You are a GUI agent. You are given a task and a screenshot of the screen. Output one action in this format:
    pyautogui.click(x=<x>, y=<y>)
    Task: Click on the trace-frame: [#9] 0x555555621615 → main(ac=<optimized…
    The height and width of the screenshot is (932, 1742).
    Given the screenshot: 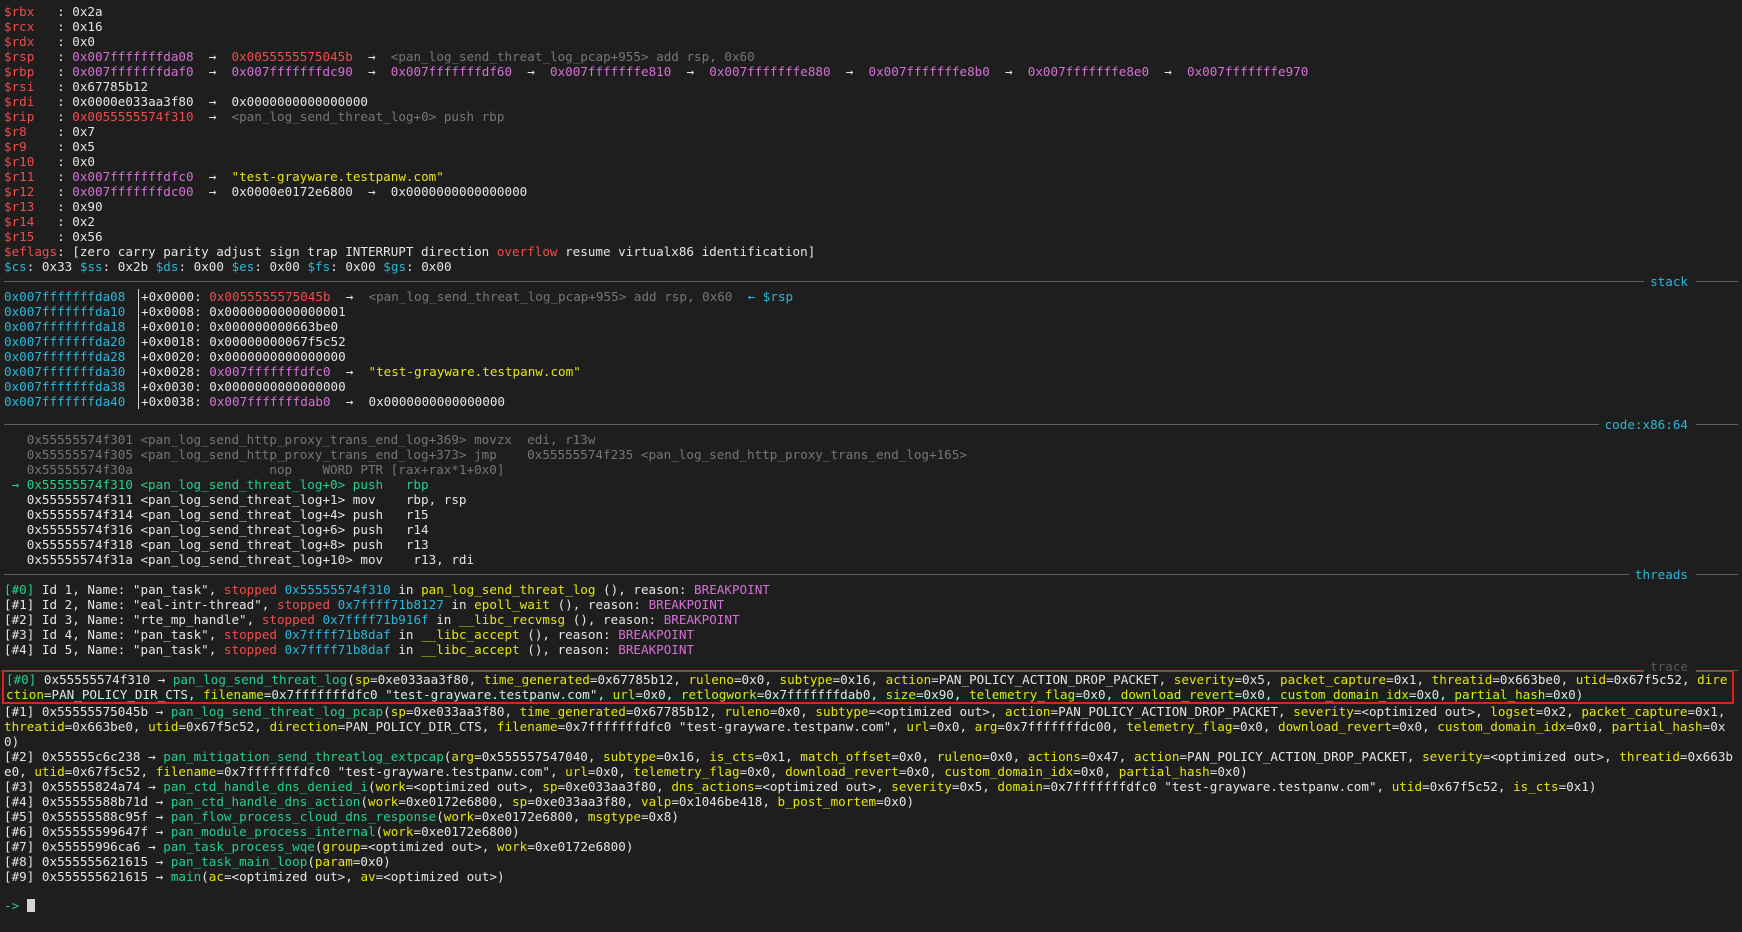 What is the action you would take?
    pyautogui.click(x=871, y=876)
    